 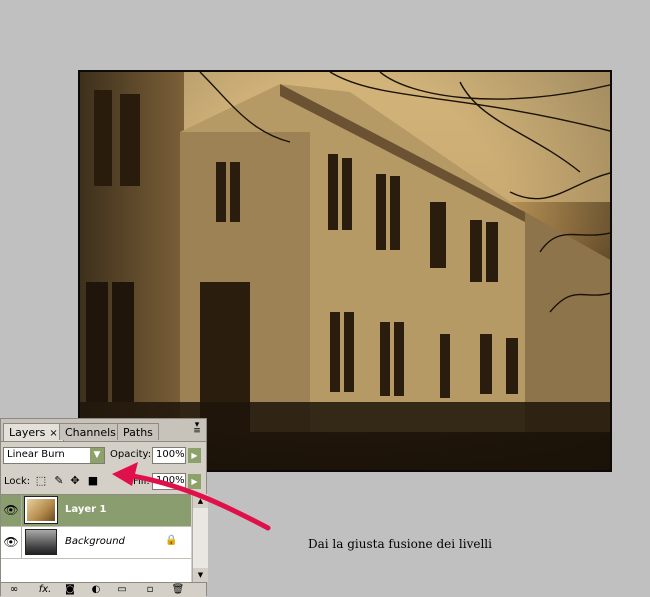 I want to click on caption-text: Dai la giusta fusione dei livelli, so click(x=400, y=544).